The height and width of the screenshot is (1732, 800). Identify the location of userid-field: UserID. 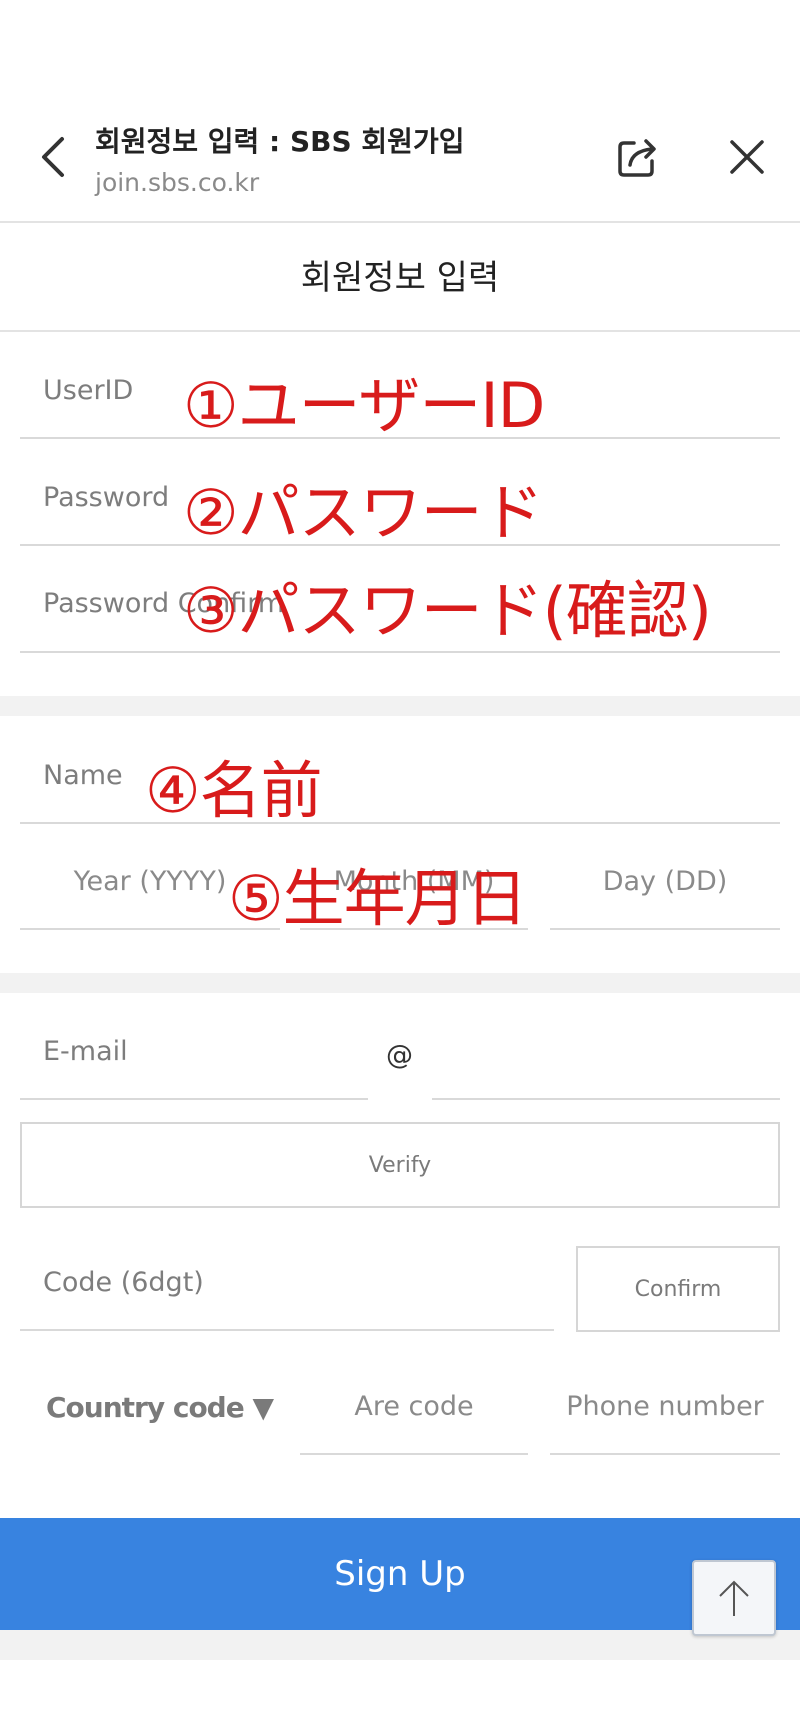
(88, 390).